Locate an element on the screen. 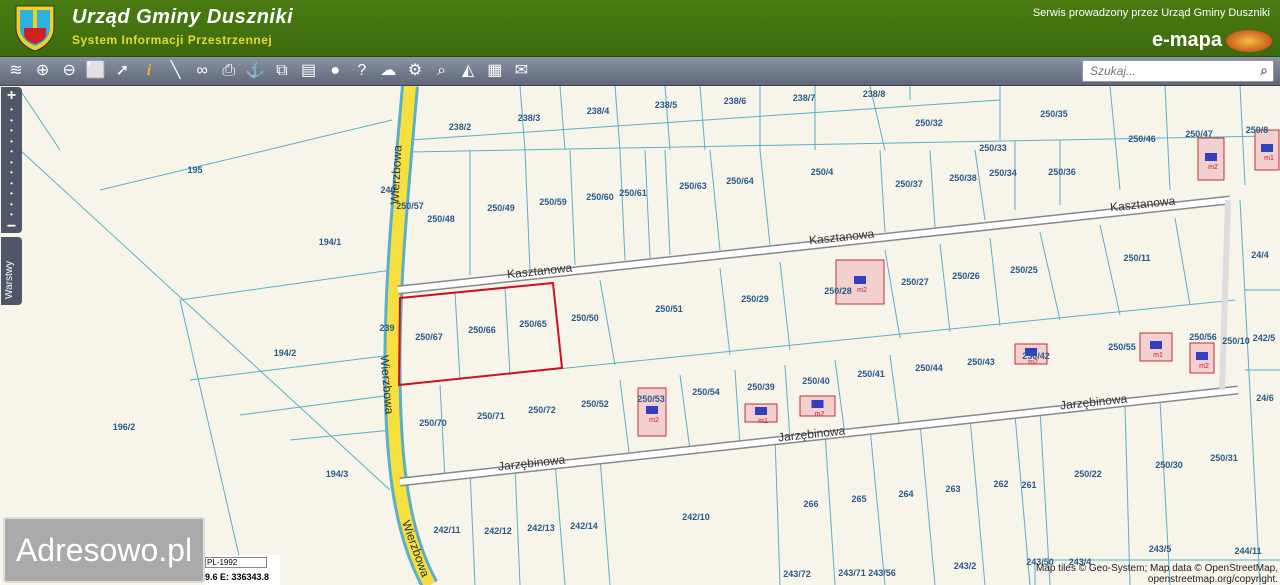  parcel-label: 250/36 is located at coordinates (1062, 172).